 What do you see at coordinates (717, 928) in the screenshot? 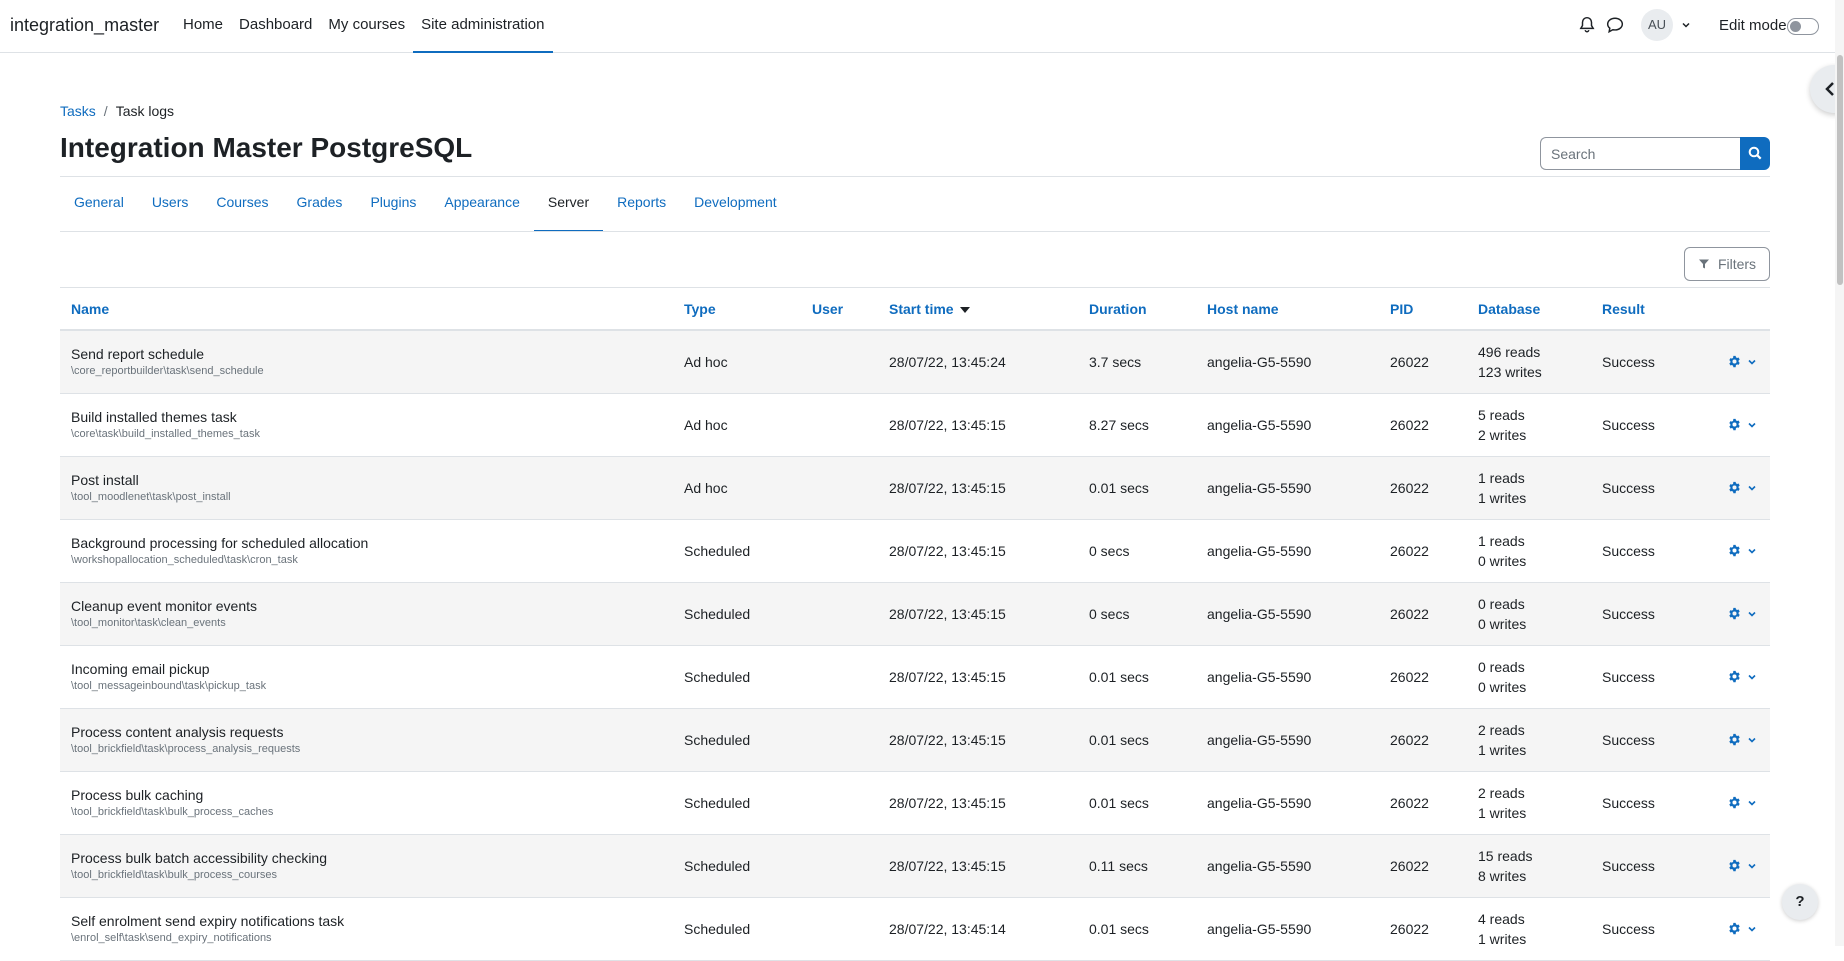
I see `cell-type: Scheduled` at bounding box center [717, 928].